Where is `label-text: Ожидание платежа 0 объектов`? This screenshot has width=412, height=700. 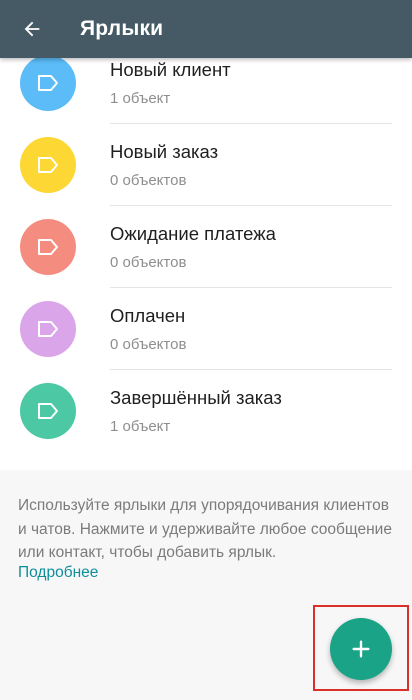
label-text: Ожидание платежа 0 объектов is located at coordinates (251, 247).